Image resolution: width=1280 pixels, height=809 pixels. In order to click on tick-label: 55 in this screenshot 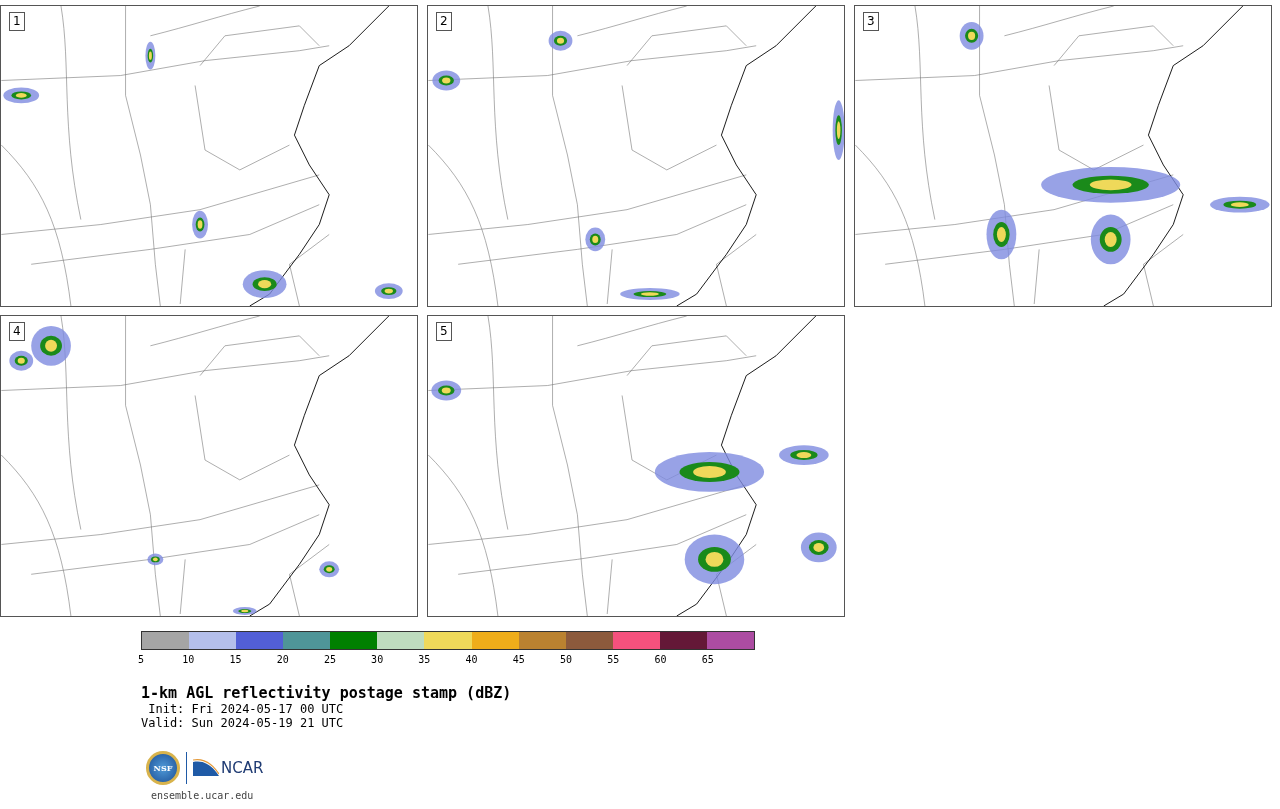, I will do `click(613, 659)`.